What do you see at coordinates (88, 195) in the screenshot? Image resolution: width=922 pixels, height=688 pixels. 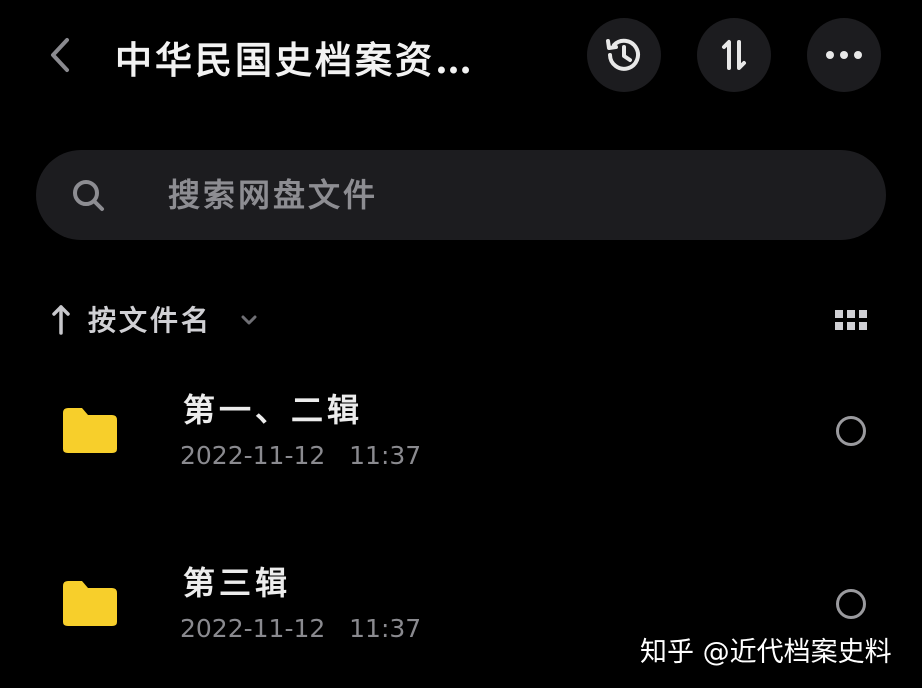 I see `search-icon` at bounding box center [88, 195].